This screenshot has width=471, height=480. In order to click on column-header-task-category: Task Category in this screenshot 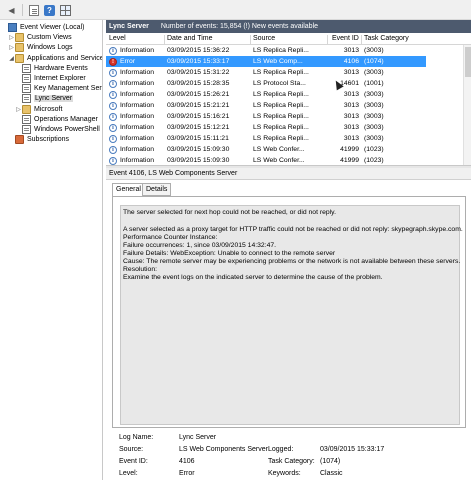, I will do `click(394, 39)`.